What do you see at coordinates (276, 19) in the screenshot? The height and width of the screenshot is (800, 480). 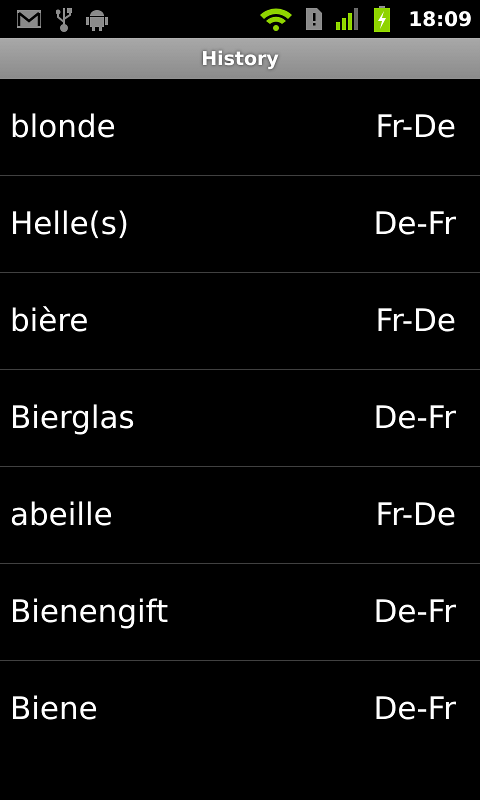 I see `wifi-icon` at bounding box center [276, 19].